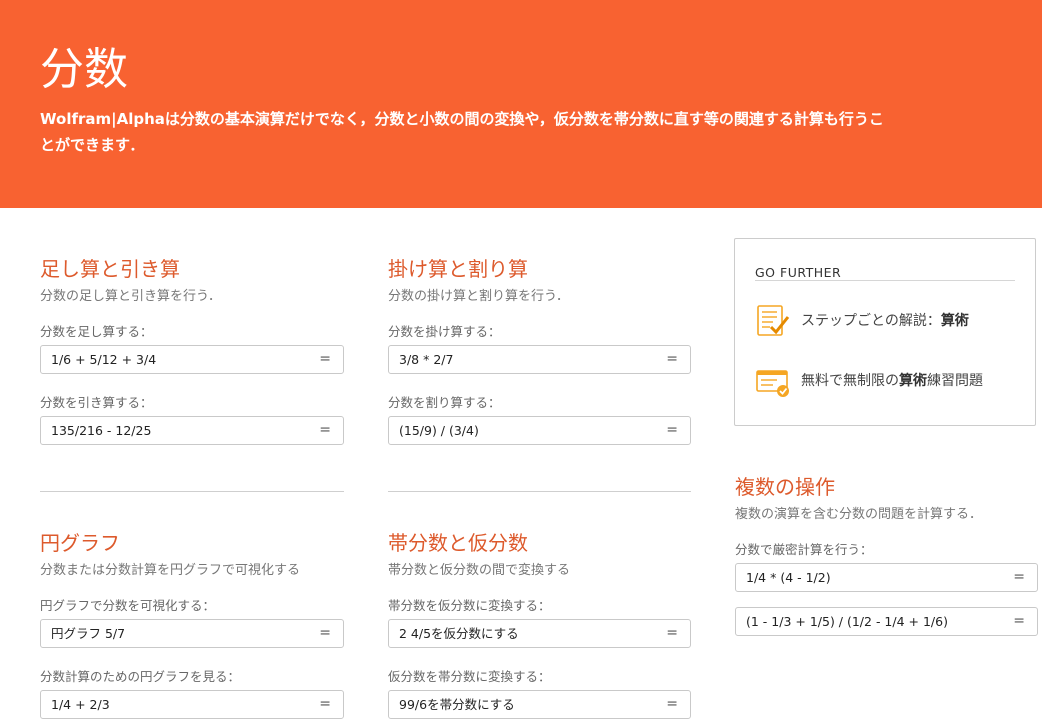 The image size is (1042, 727). I want to click on go-further-link-practice: 無料で無制限の算術練習問題, so click(890, 381).